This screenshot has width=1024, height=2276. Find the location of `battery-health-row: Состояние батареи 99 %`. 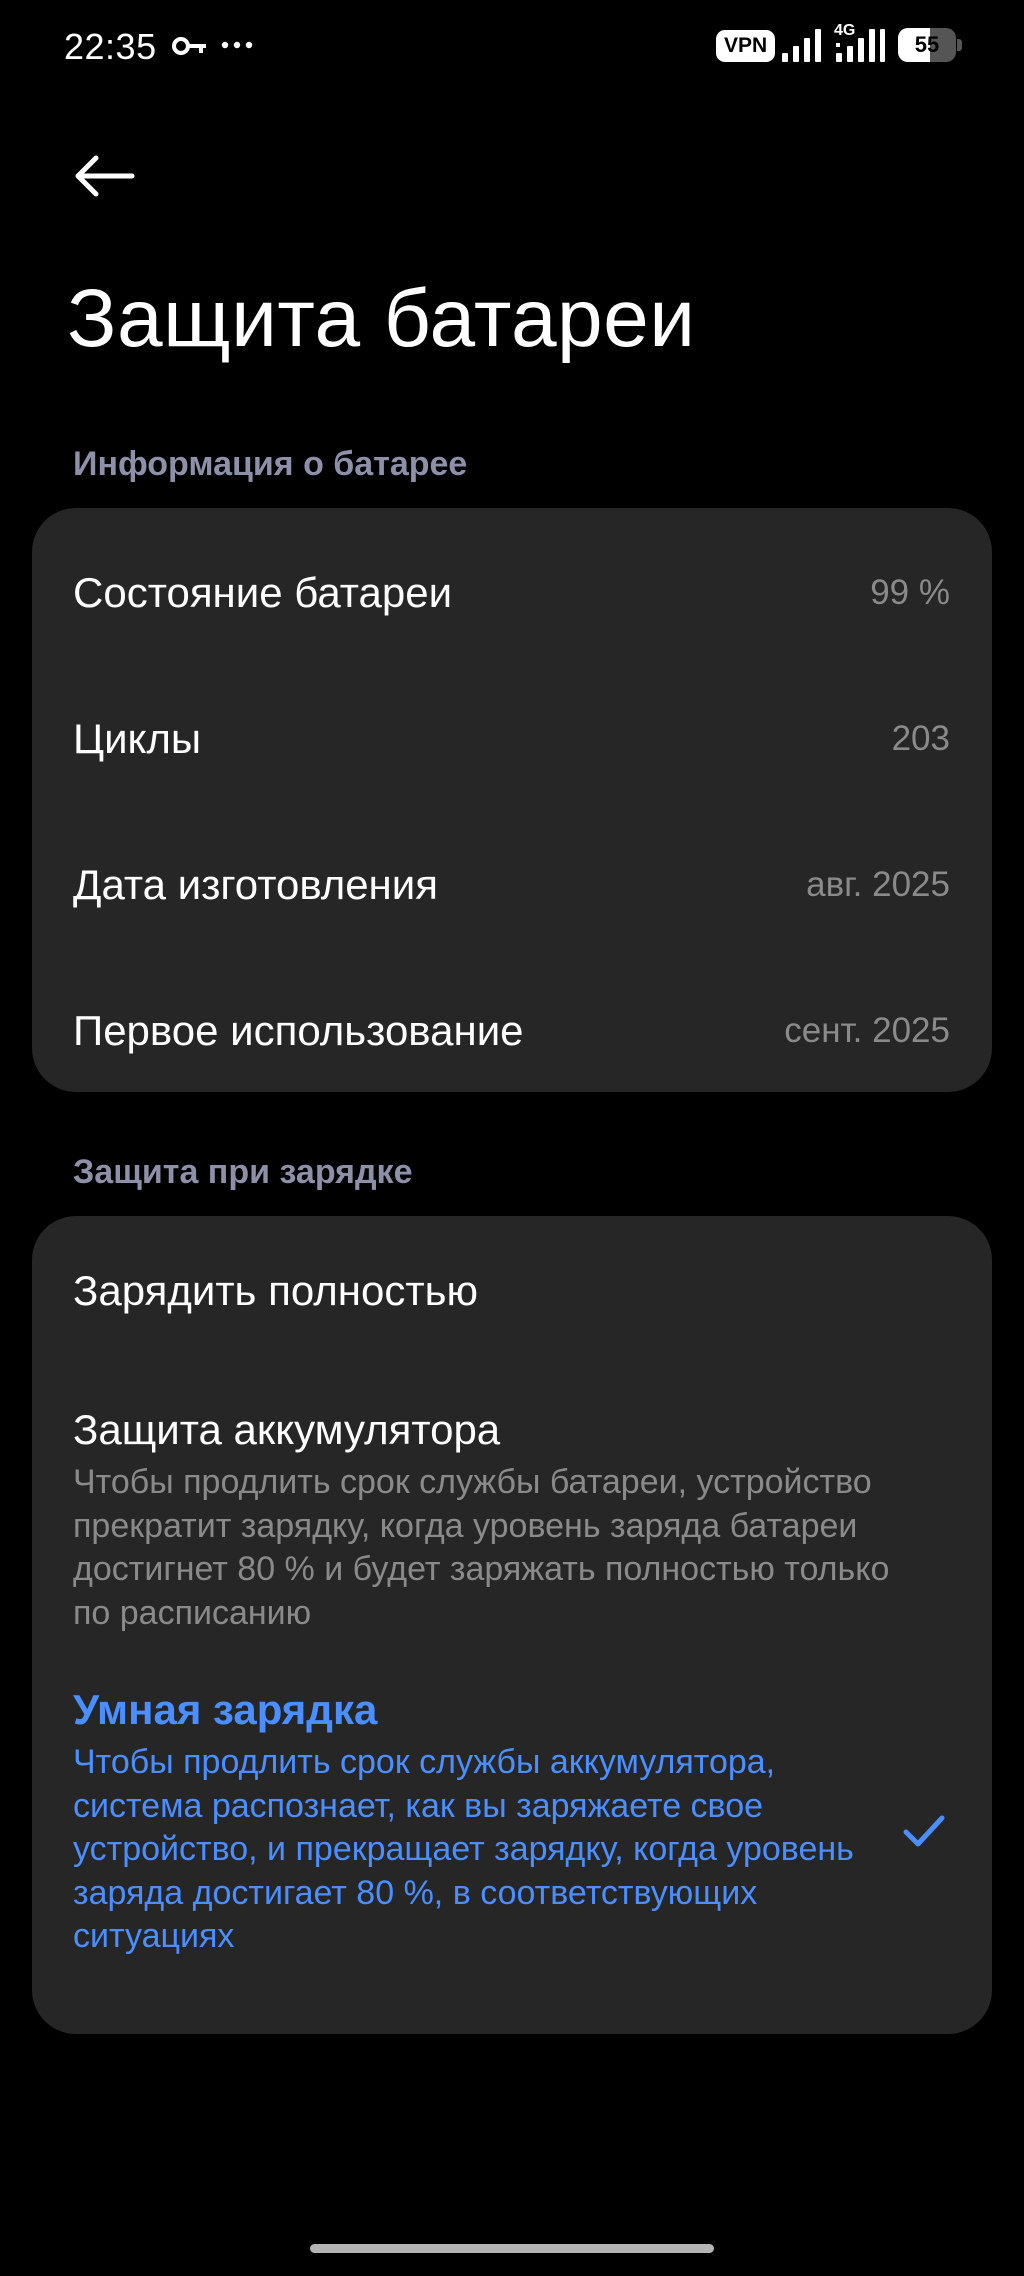

battery-health-row: Состояние батареи 99 % is located at coordinates (512, 593).